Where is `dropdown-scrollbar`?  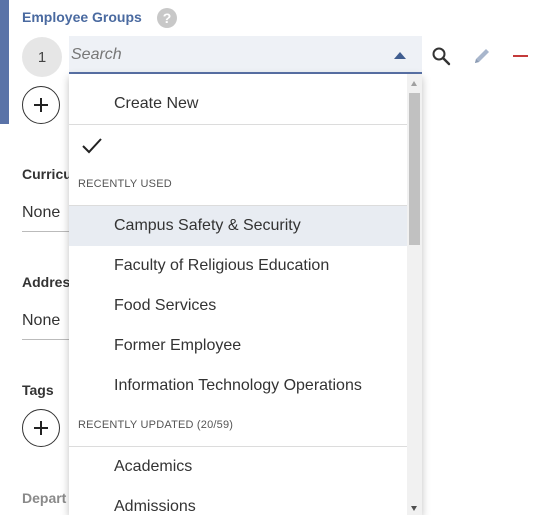 dropdown-scrollbar is located at coordinates (414, 294).